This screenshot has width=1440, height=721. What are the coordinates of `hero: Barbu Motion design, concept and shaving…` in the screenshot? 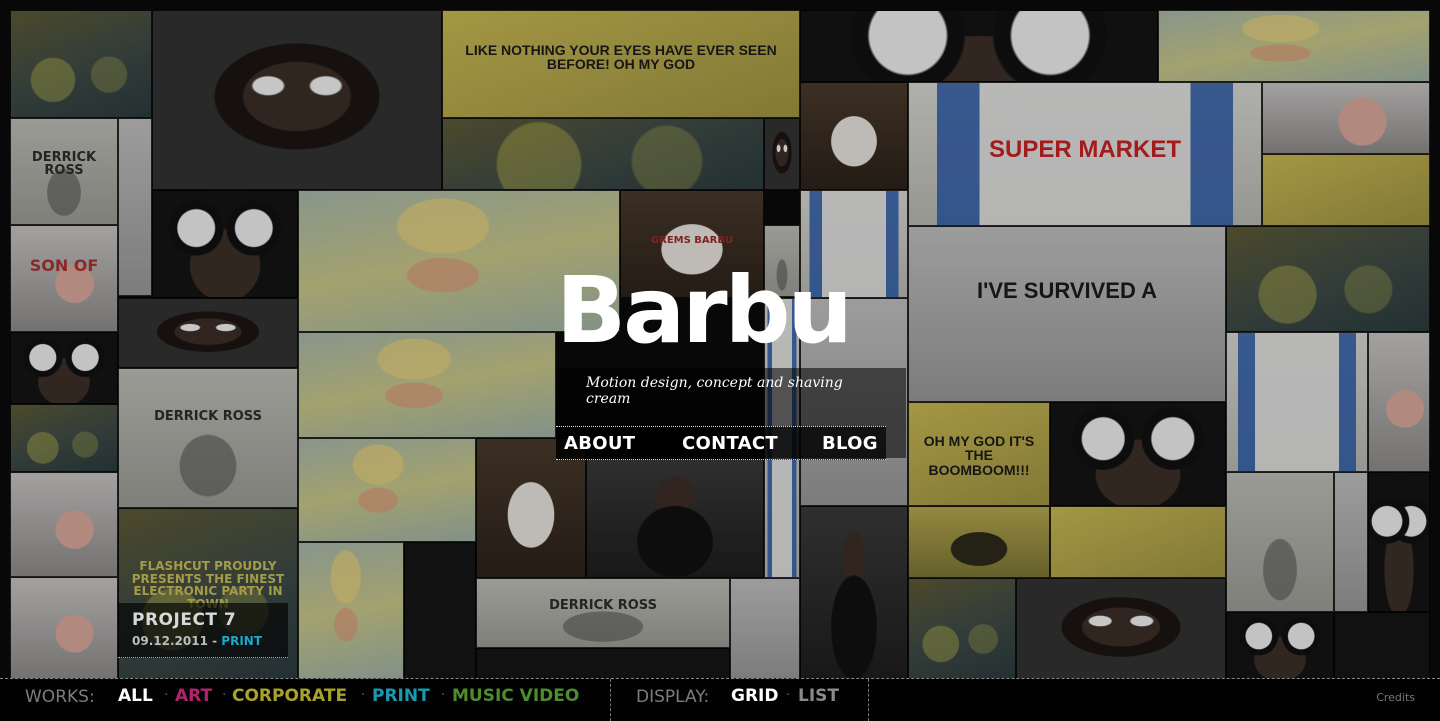 It's located at (731, 336).